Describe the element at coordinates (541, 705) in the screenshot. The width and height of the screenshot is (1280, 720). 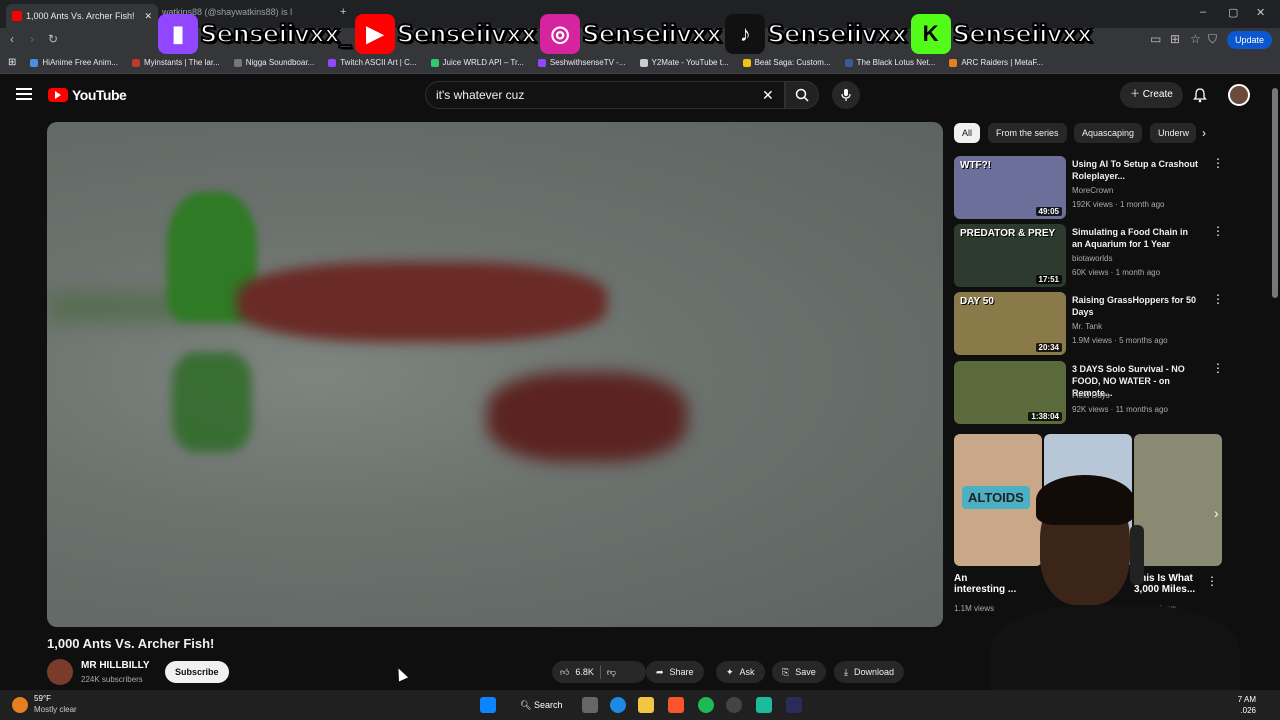
I see `taskbar-search: 🔍︎ Search` at that location.